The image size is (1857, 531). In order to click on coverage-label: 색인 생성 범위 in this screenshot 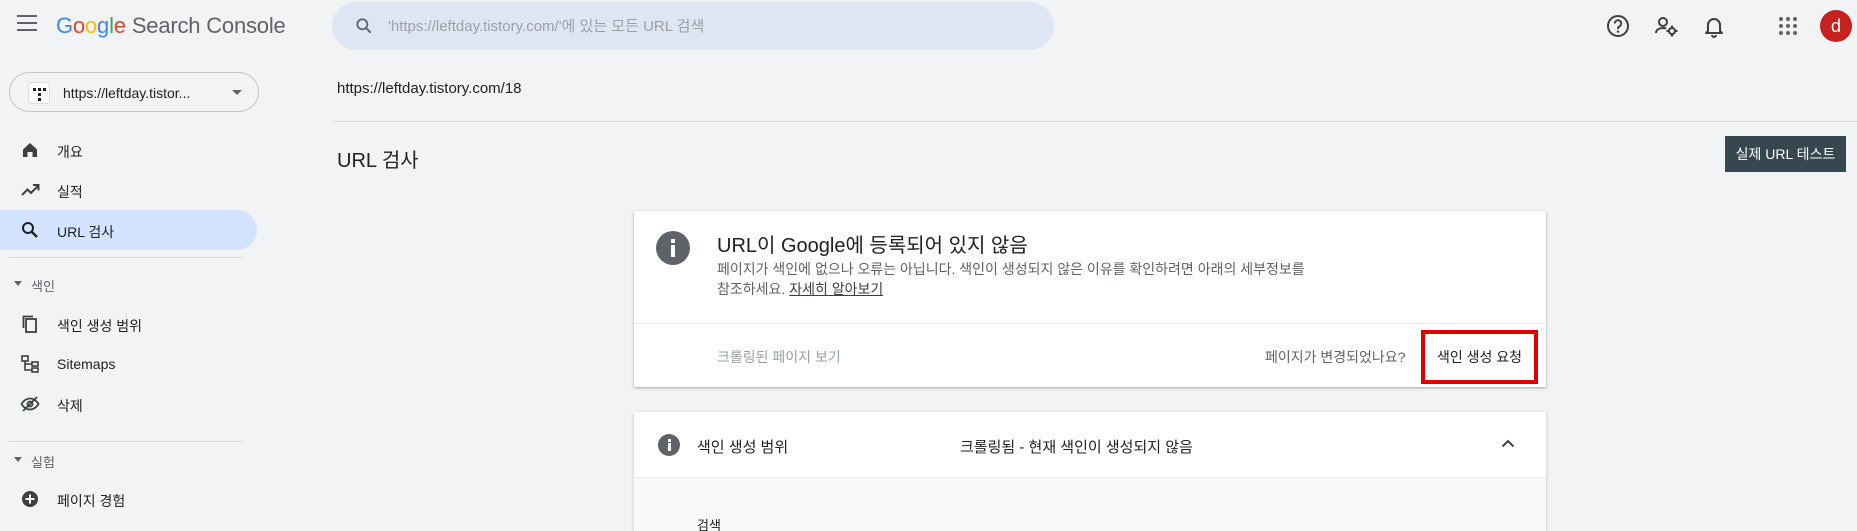, I will do `click(743, 447)`.